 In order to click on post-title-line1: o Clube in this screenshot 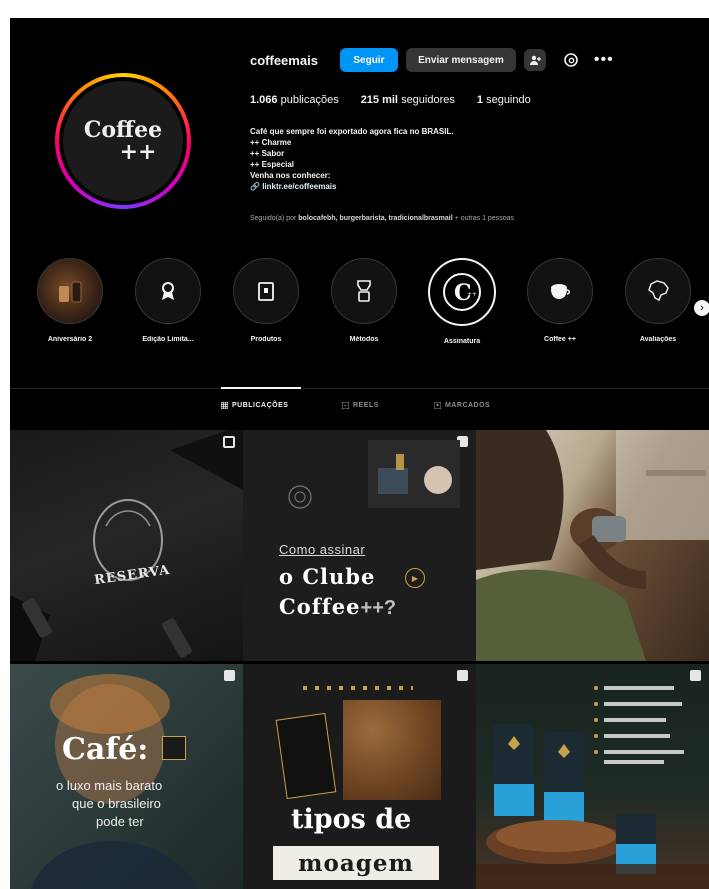, I will do `click(327, 576)`.